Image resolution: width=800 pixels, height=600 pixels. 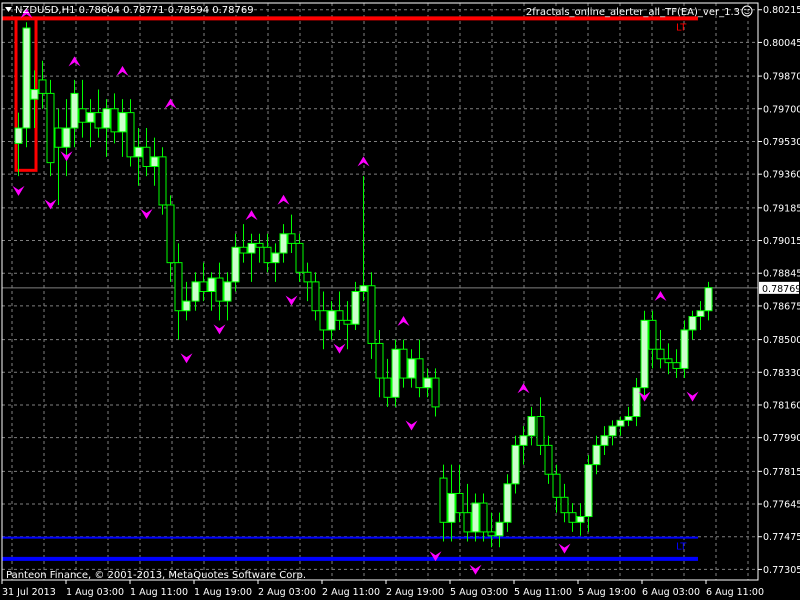 What do you see at coordinates (781, 289) in the screenshot?
I see `current-price-label: 0.78769` at bounding box center [781, 289].